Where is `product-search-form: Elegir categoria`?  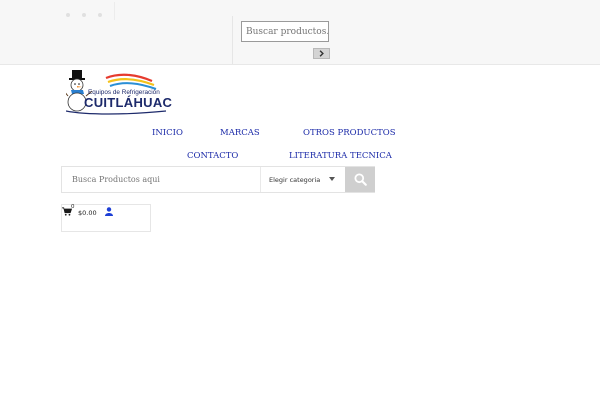
product-search-form: Elegir categoria is located at coordinates (218, 179).